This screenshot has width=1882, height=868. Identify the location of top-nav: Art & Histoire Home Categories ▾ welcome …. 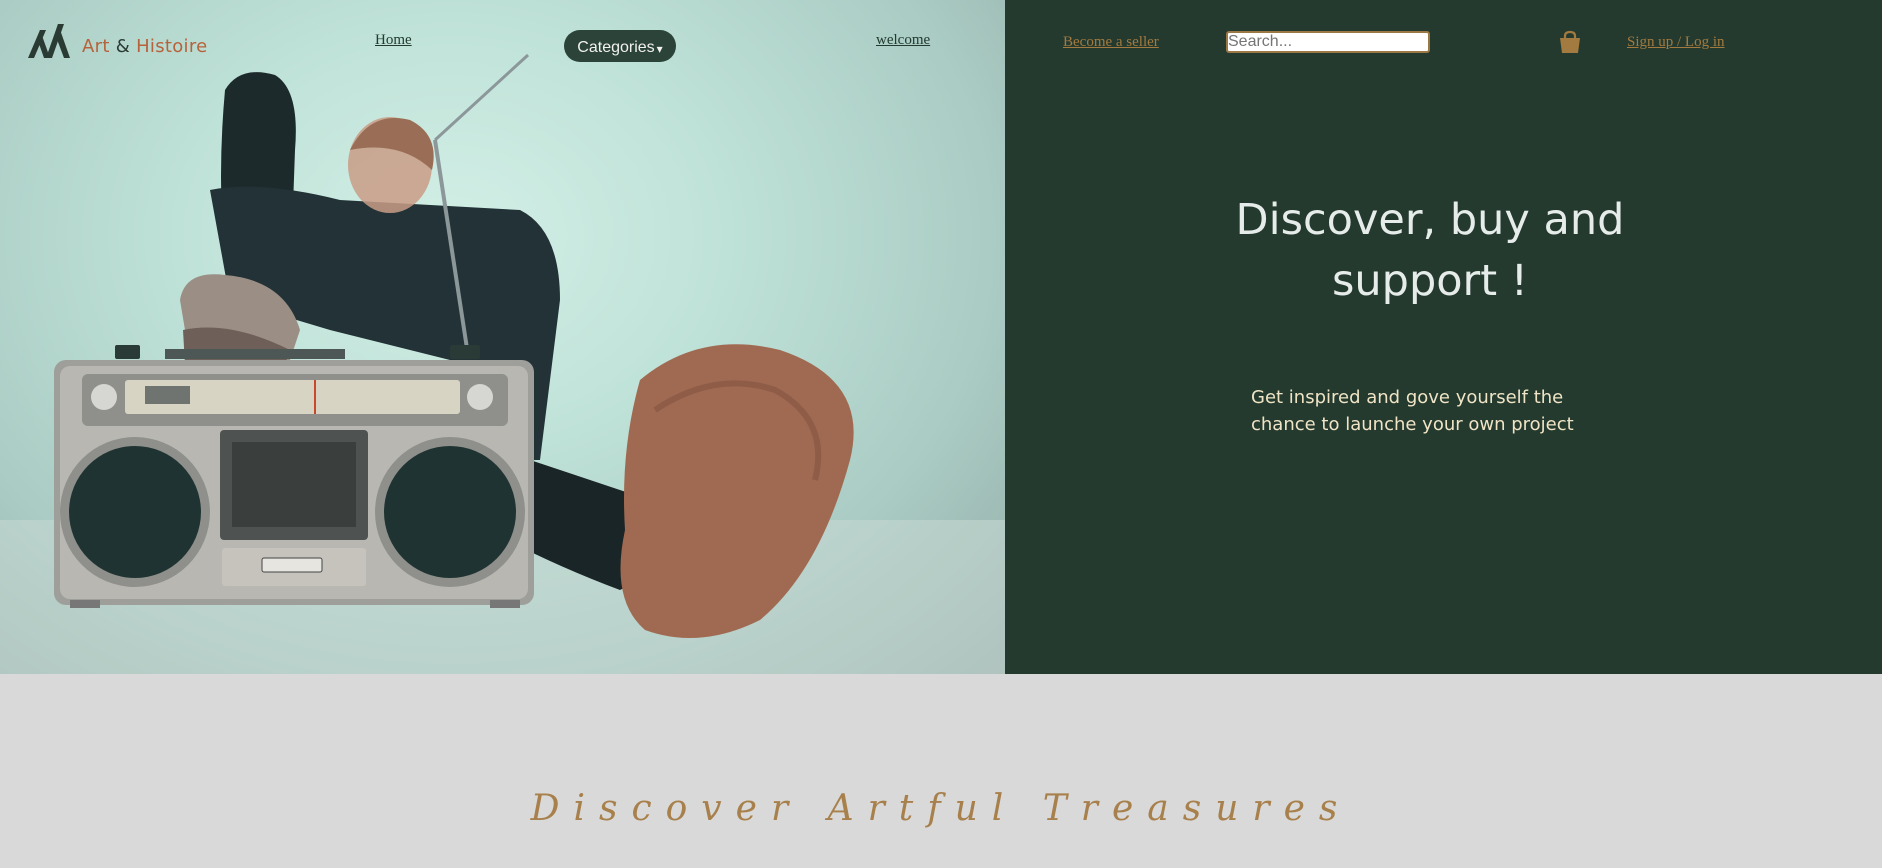
(941, 45).